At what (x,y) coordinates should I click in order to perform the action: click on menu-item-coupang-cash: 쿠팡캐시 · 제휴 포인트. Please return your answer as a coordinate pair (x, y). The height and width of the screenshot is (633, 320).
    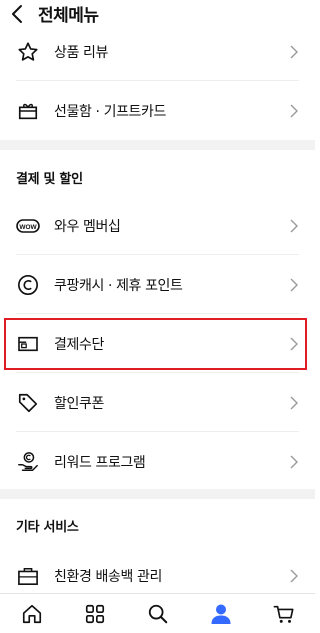
    Looking at the image, I should click on (157, 284).